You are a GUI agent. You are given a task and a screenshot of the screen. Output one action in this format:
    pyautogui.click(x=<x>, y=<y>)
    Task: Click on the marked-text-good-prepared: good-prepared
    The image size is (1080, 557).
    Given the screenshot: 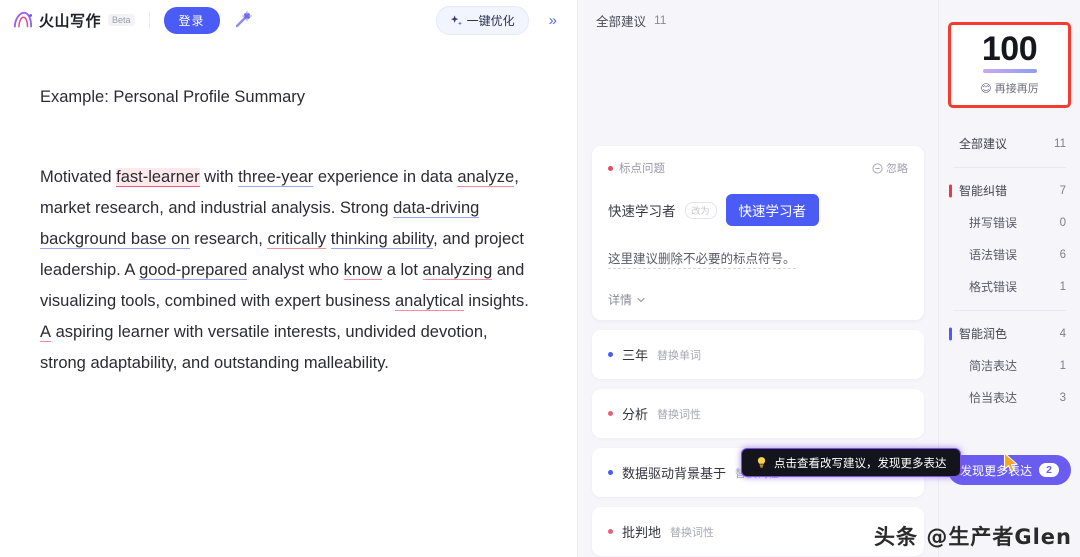 What is the action you would take?
    pyautogui.click(x=193, y=271)
    